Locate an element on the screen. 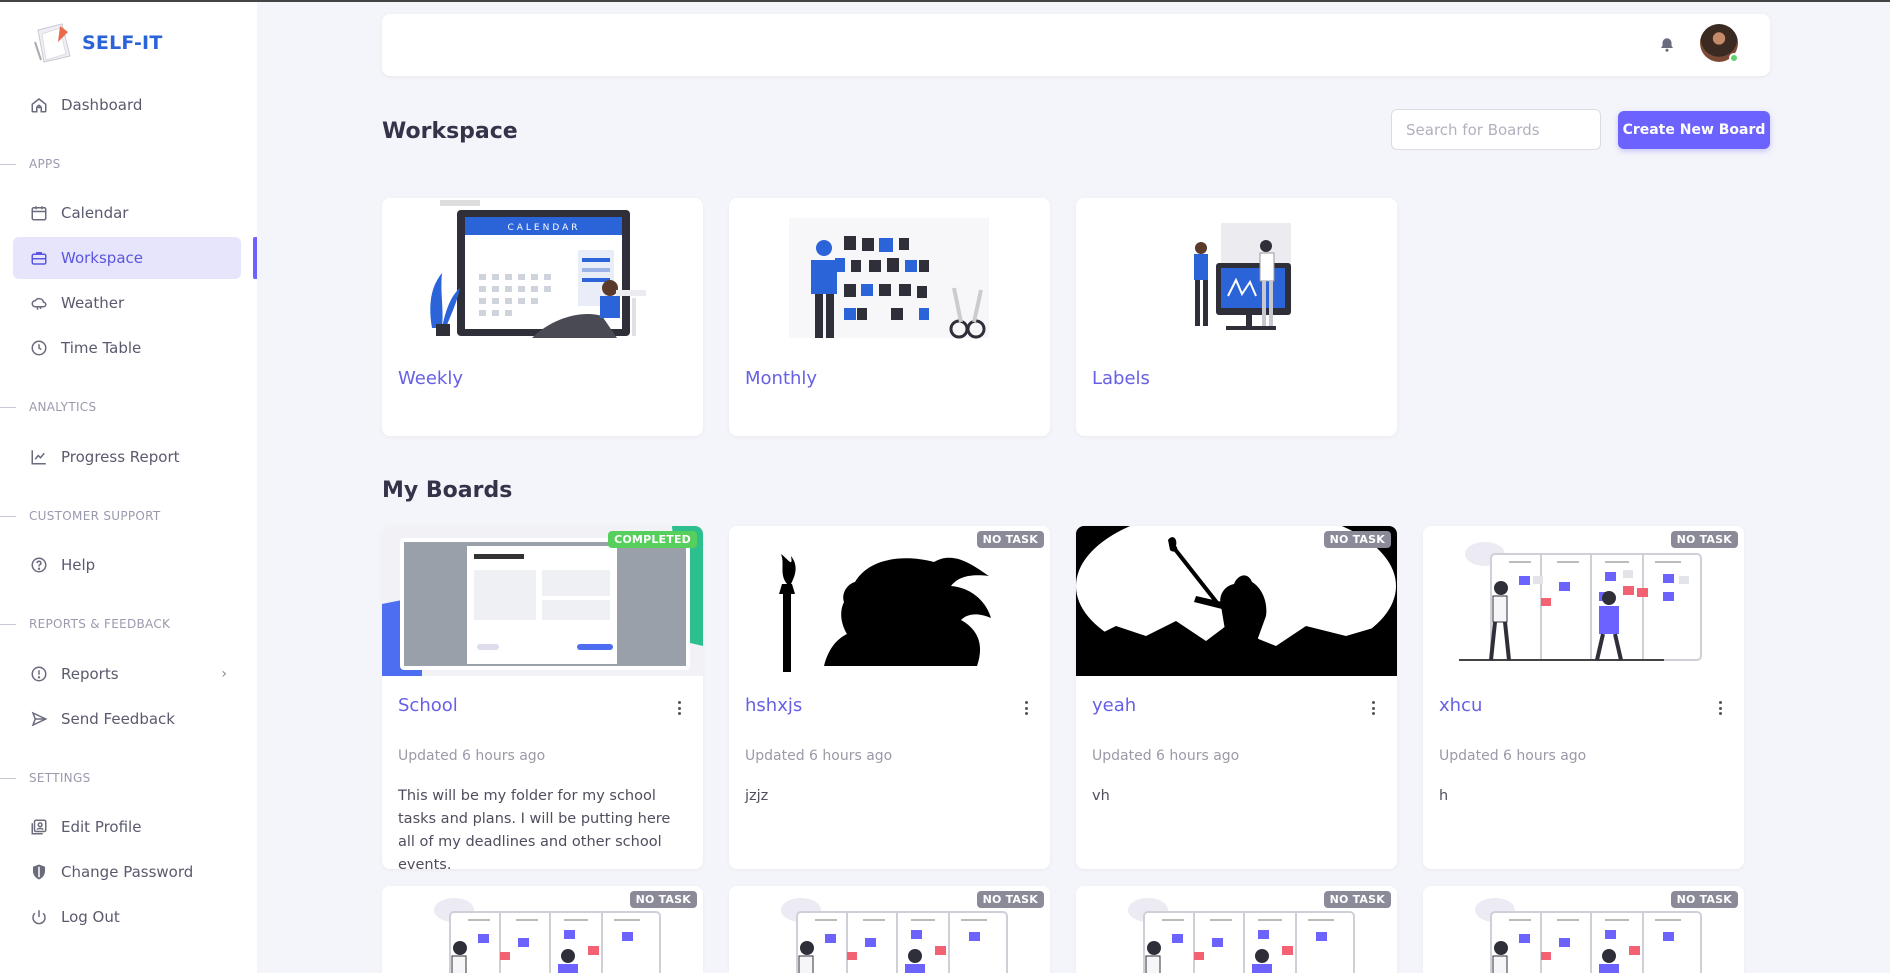 This screenshot has height=973, width=1890. my-boards-title: My Boards is located at coordinates (447, 490).